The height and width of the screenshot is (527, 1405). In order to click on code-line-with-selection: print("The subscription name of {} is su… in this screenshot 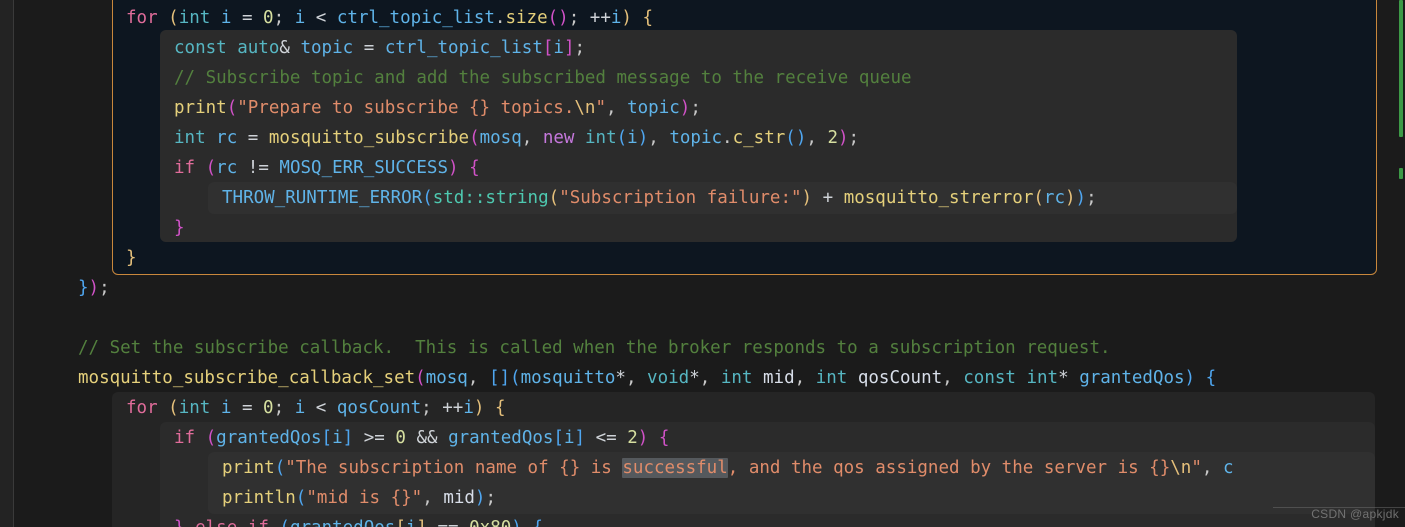, I will do `click(728, 468)`.